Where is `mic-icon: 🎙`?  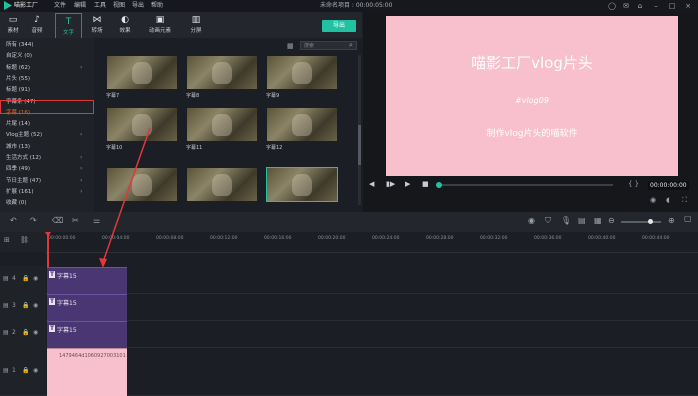 mic-icon: 🎙 is located at coordinates (566, 220).